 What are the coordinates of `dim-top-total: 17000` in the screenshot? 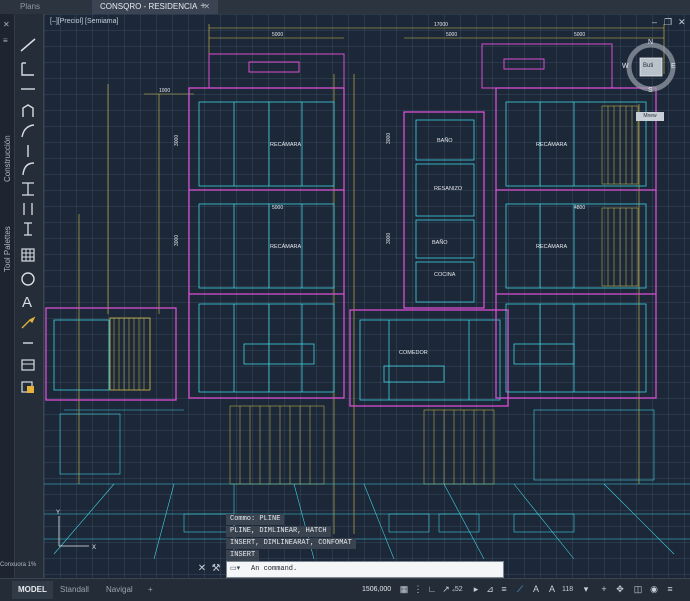 It's located at (441, 25).